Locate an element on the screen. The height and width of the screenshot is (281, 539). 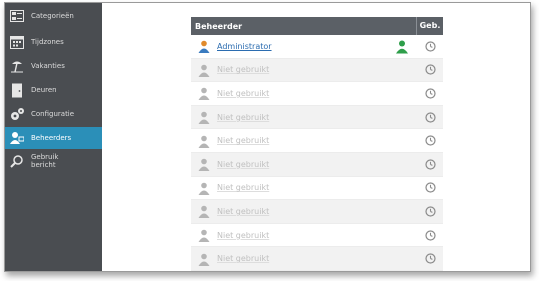
table-header: Beheerder Geb. is located at coordinates (317, 26).